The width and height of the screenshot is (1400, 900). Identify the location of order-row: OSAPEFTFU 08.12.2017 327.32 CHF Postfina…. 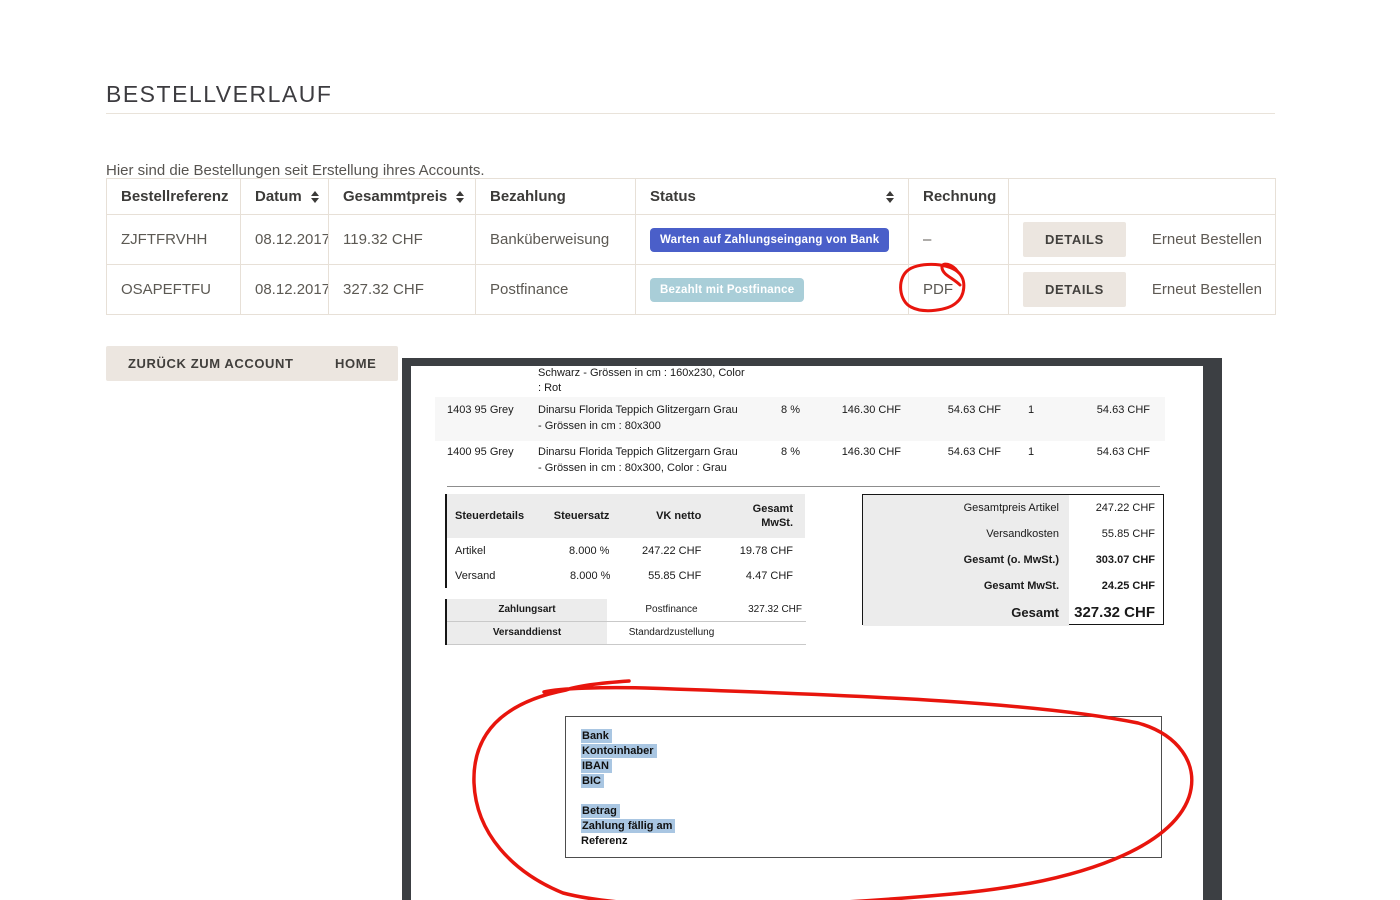
(691, 289).